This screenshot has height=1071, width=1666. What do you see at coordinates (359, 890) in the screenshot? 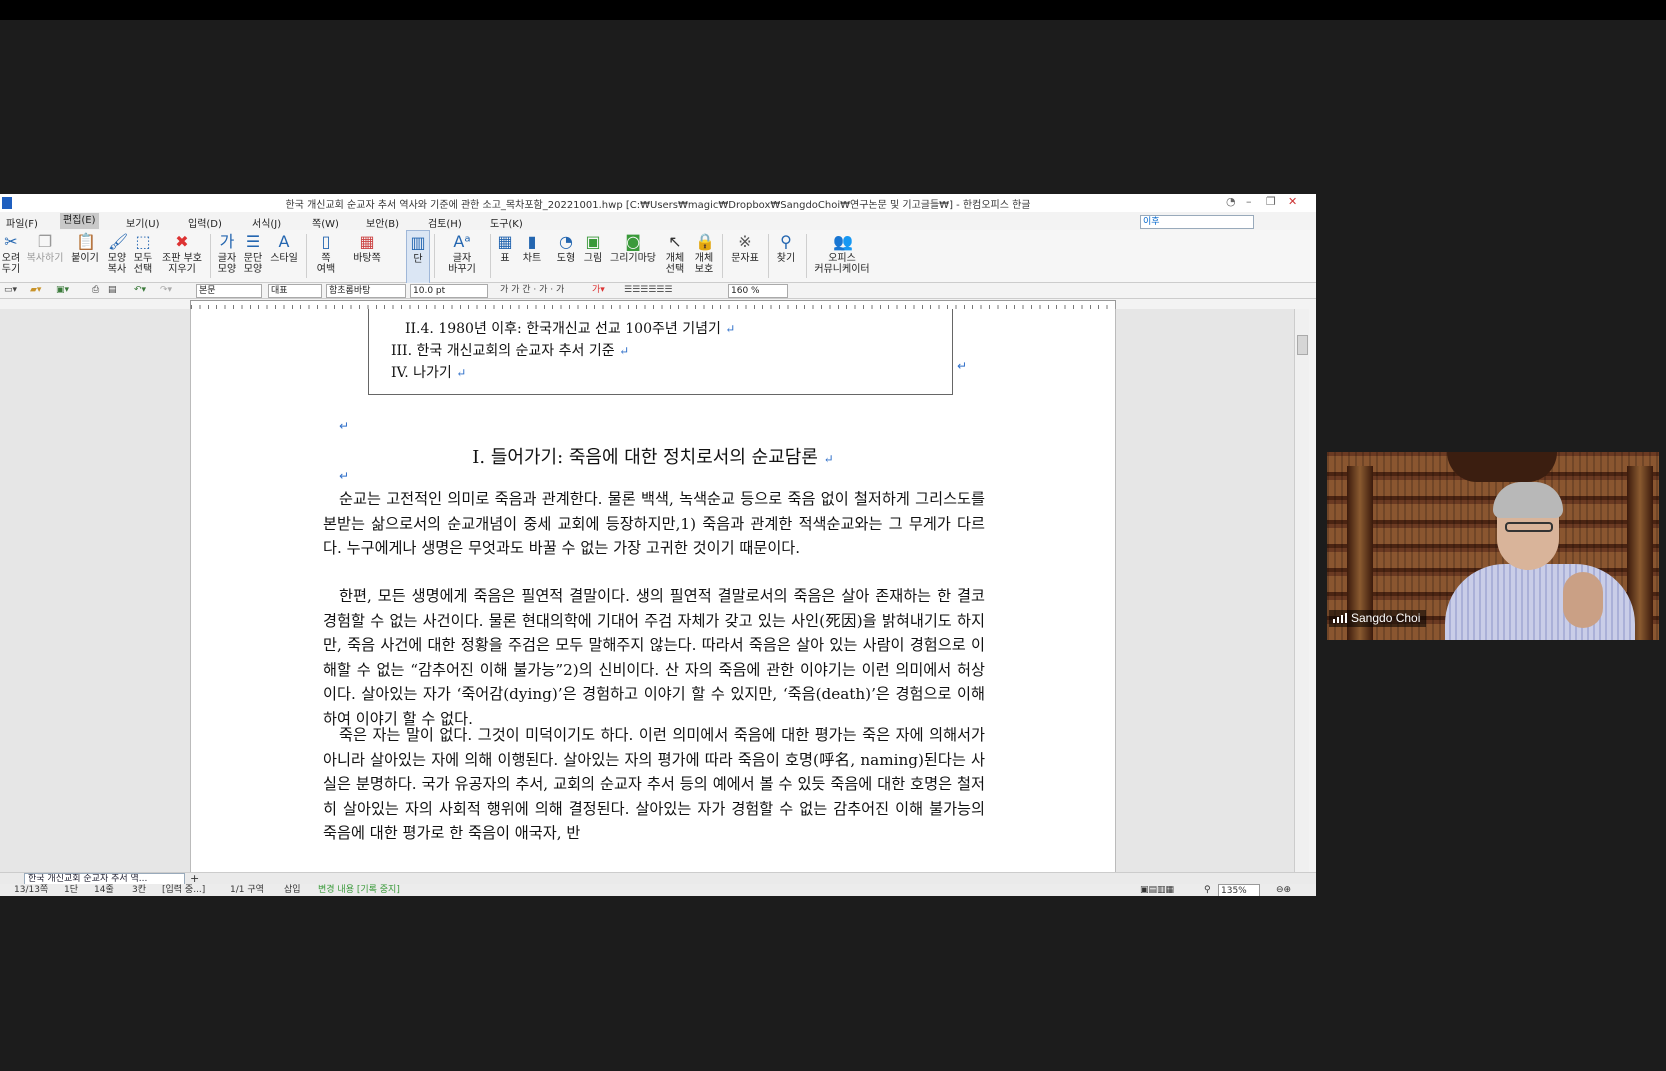
I see `status-track-changes: 변경 내용 [기록 중지]` at bounding box center [359, 890].